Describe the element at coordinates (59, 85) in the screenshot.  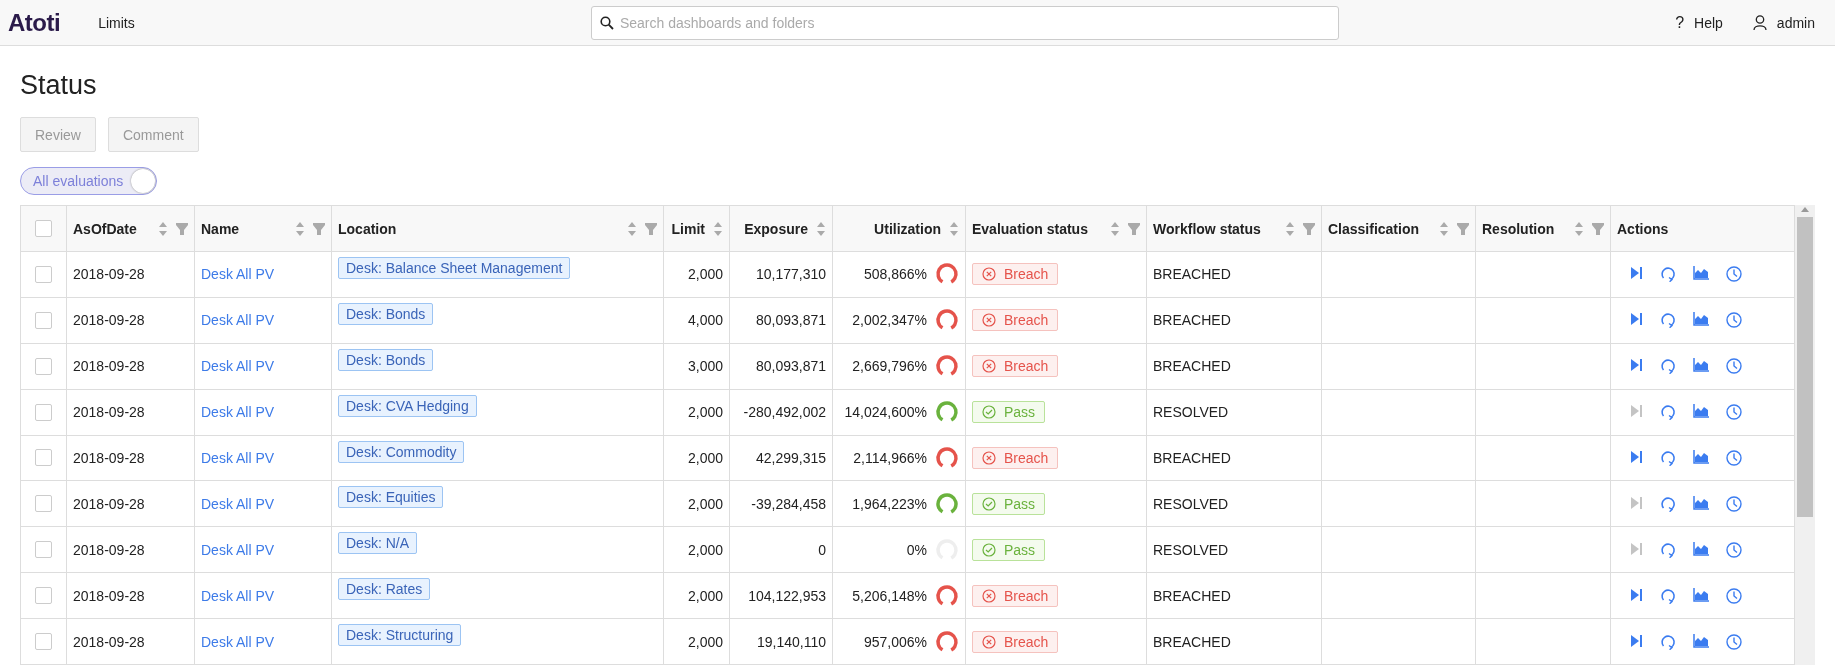
I see `page-title: Status` at that location.